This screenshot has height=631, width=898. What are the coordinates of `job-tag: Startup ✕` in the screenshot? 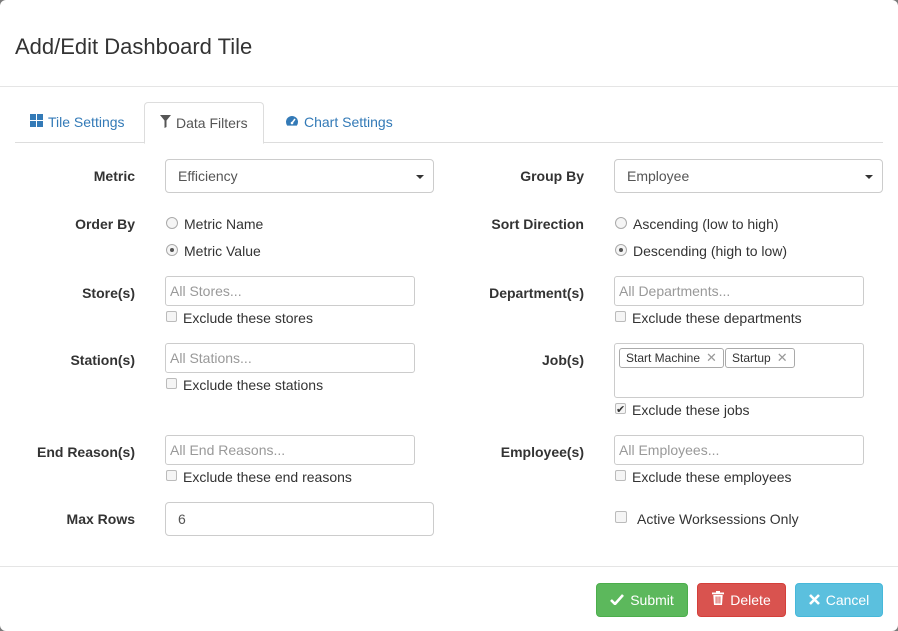 It's located at (760, 358).